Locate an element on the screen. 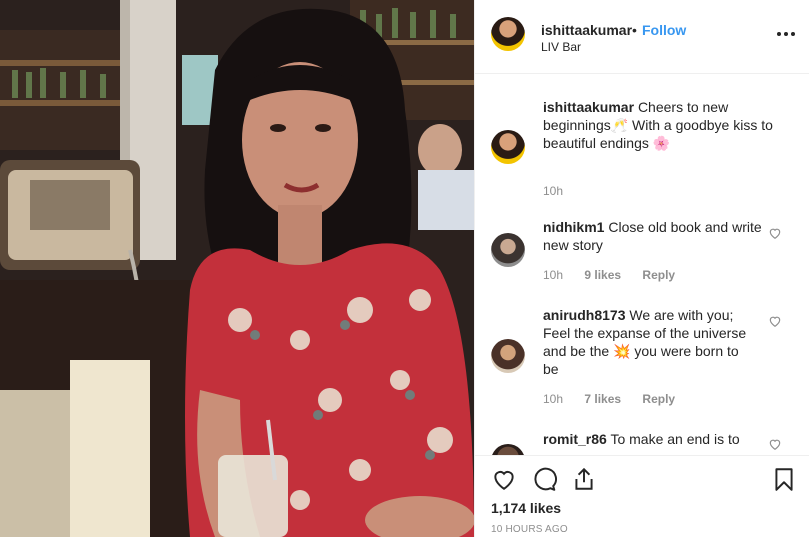 The image size is (809, 537). post-header: ishittaakumar • Follow LIV Bar is located at coordinates (642, 37).